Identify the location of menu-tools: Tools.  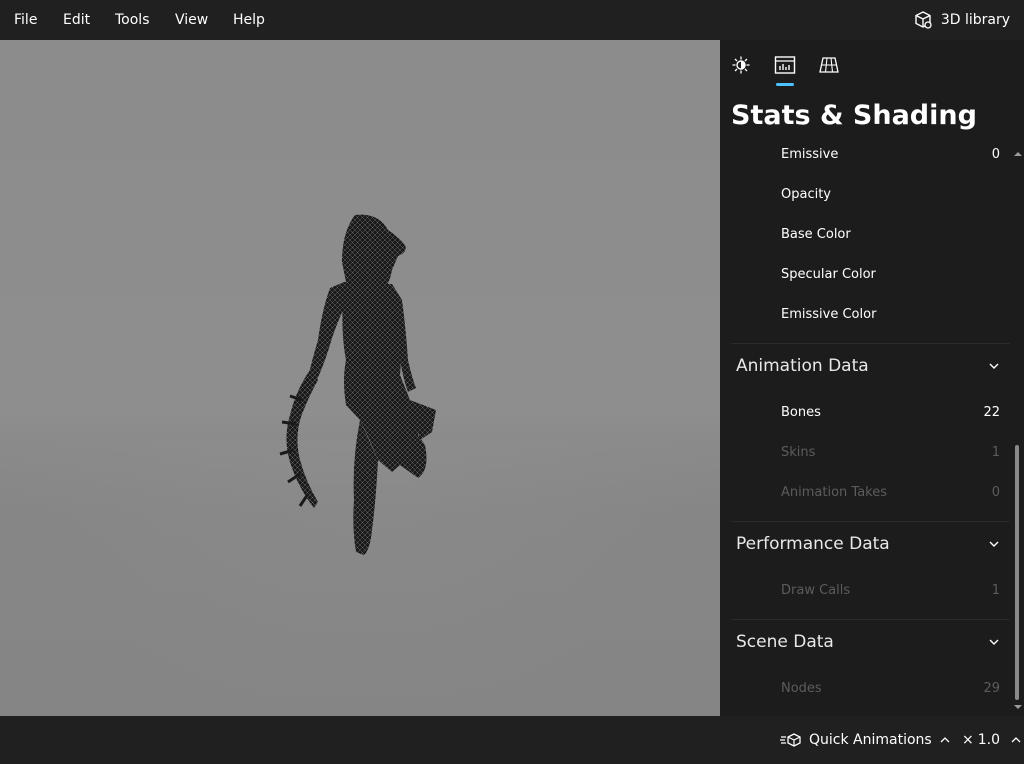
(132, 20).